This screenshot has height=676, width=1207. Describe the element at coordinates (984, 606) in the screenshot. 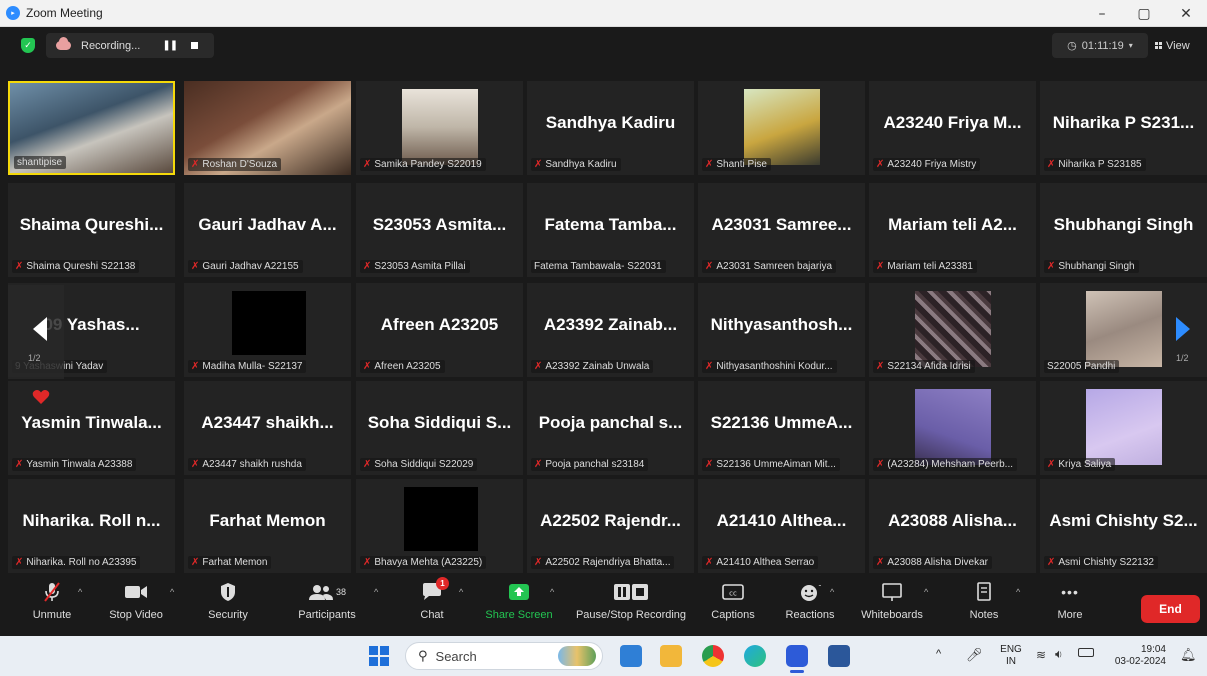

I see `notes-button: Notes` at that location.